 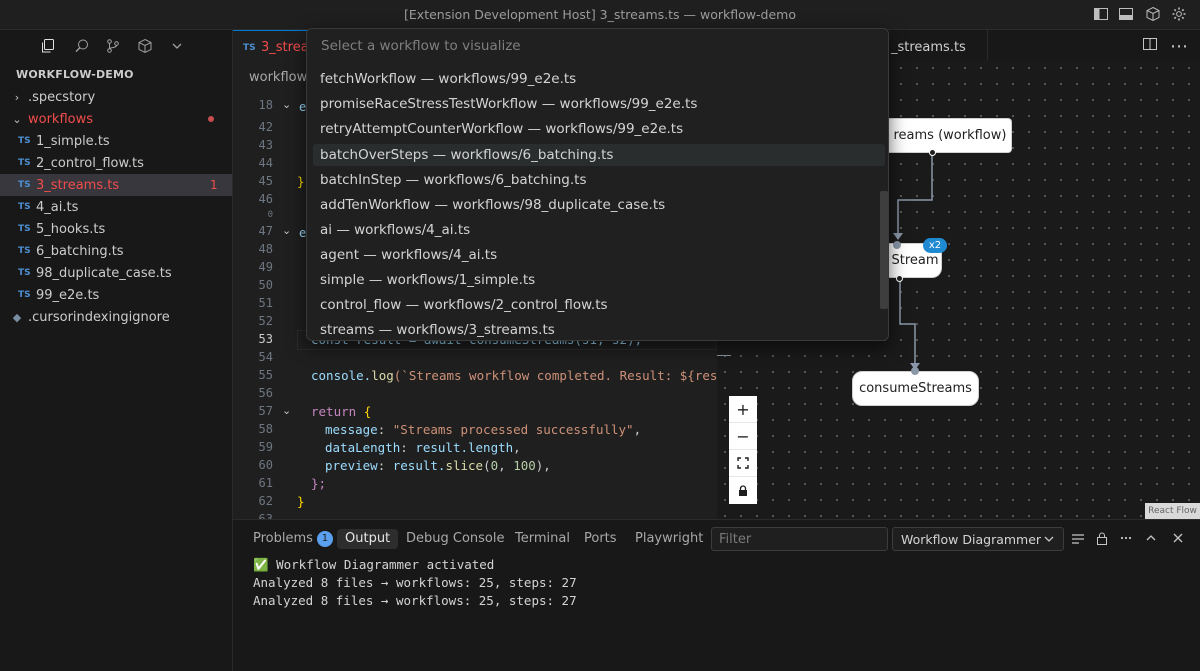 I want to click on quick-pick-item: agent — workflows/4_ai.ts, so click(x=599, y=255).